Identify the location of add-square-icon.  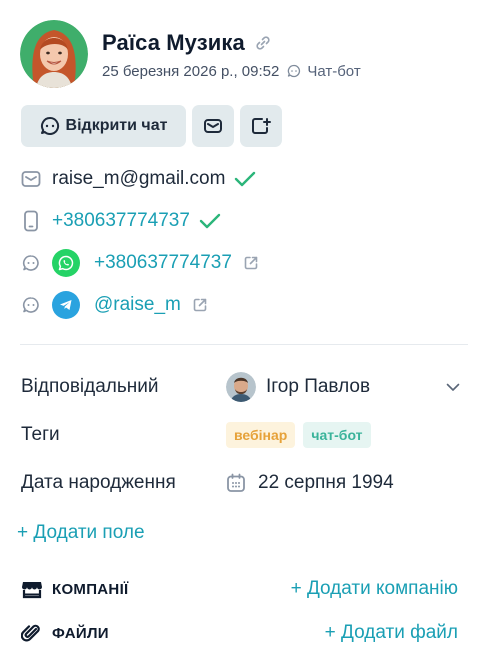
(261, 126).